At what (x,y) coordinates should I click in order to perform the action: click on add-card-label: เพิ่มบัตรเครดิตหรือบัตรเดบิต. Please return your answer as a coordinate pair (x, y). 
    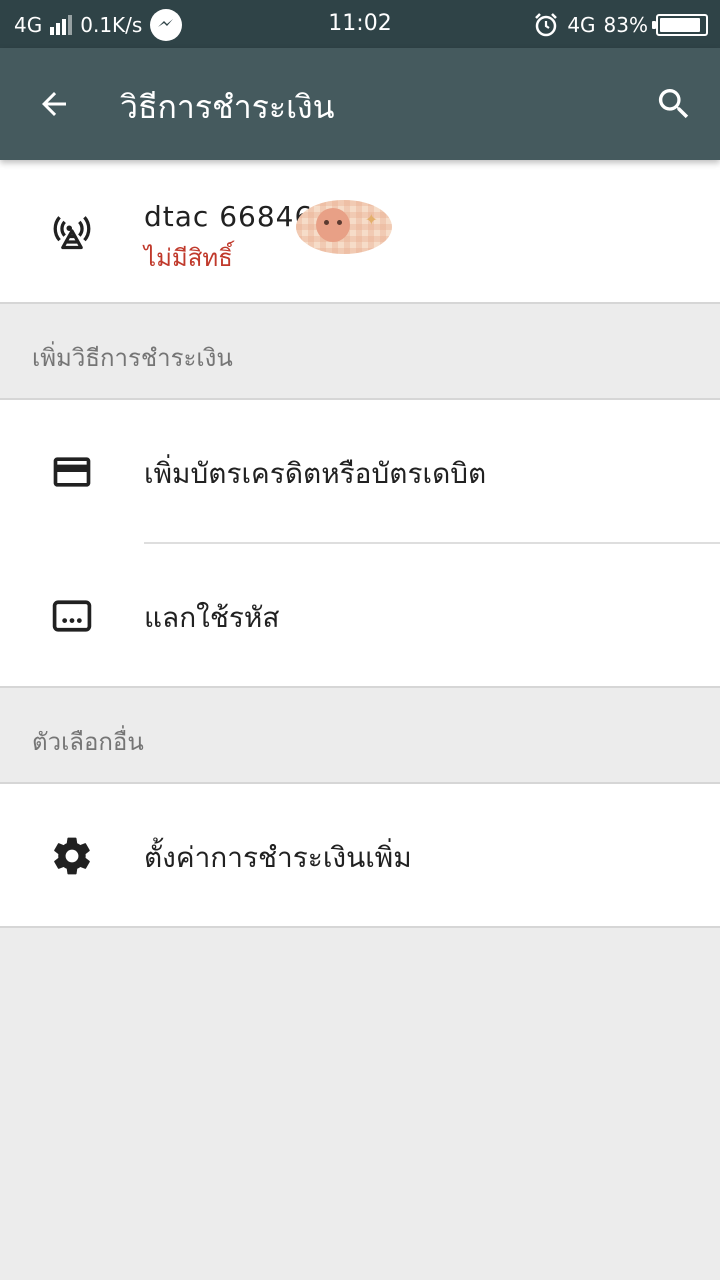
    Looking at the image, I should click on (315, 473).